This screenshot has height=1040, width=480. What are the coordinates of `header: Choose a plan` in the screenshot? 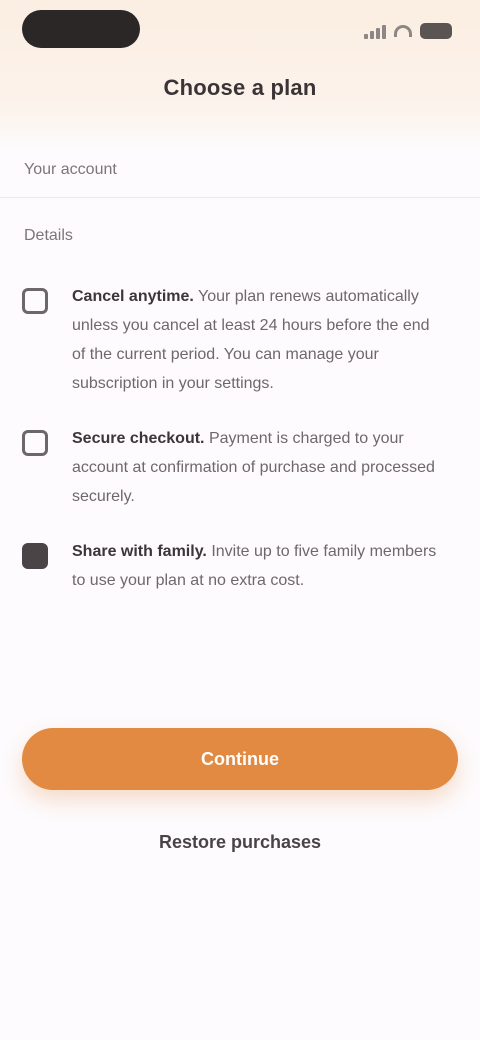 It's located at (240, 88).